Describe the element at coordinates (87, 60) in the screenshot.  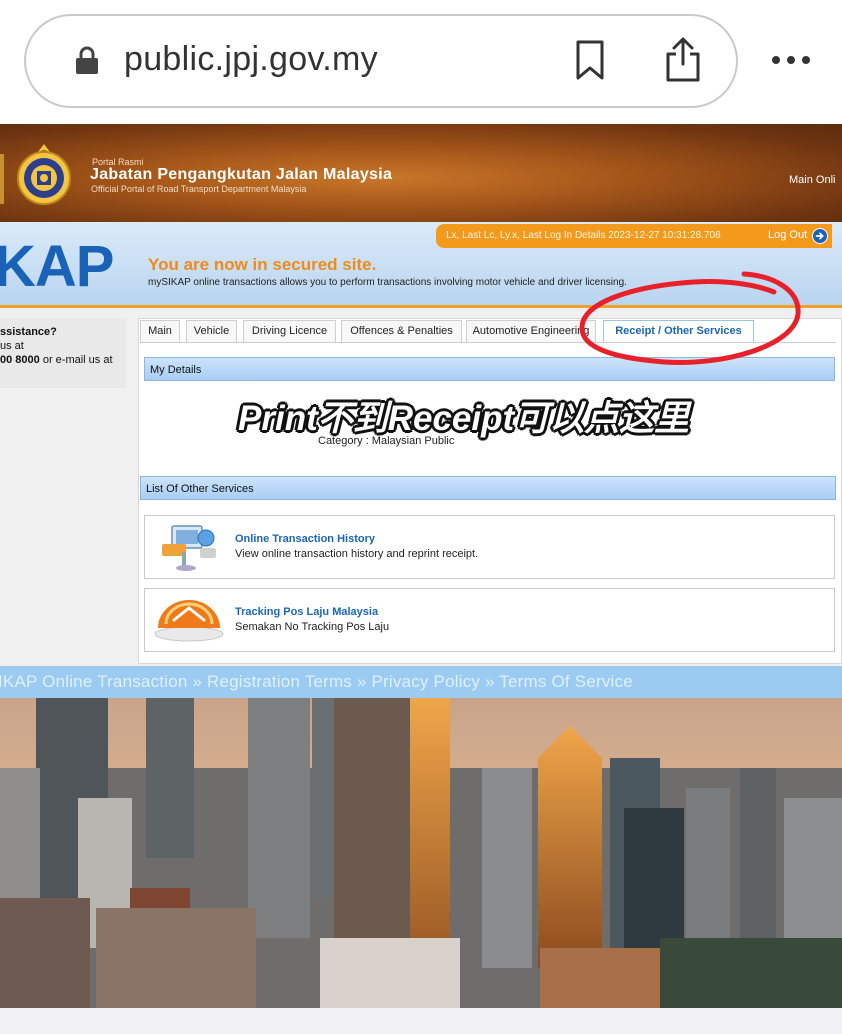
I see `lock-icon` at that location.